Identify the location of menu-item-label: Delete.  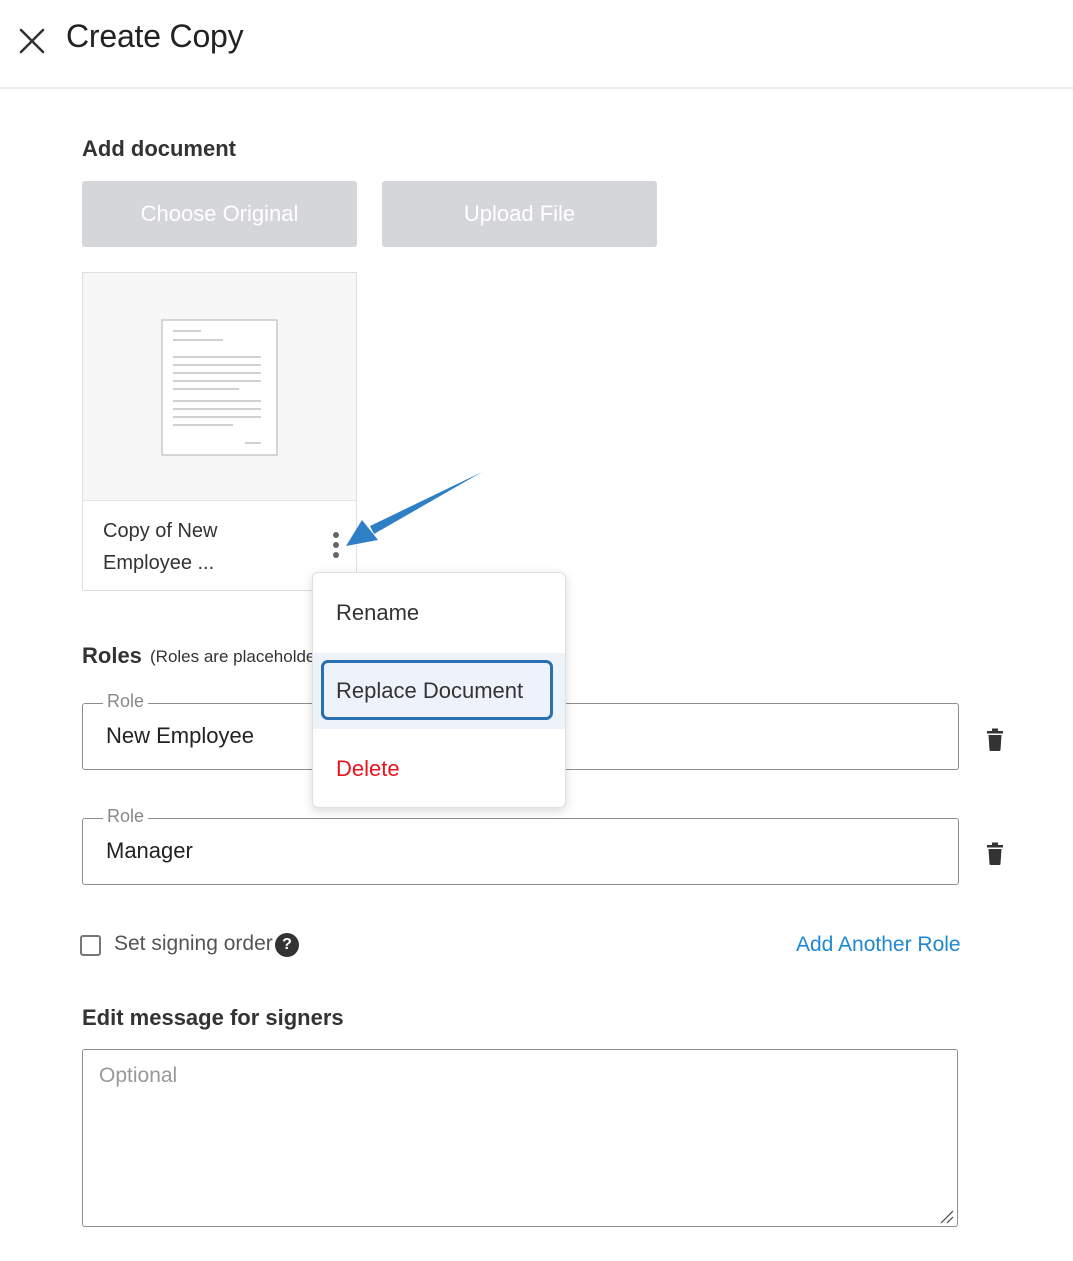
(368, 768).